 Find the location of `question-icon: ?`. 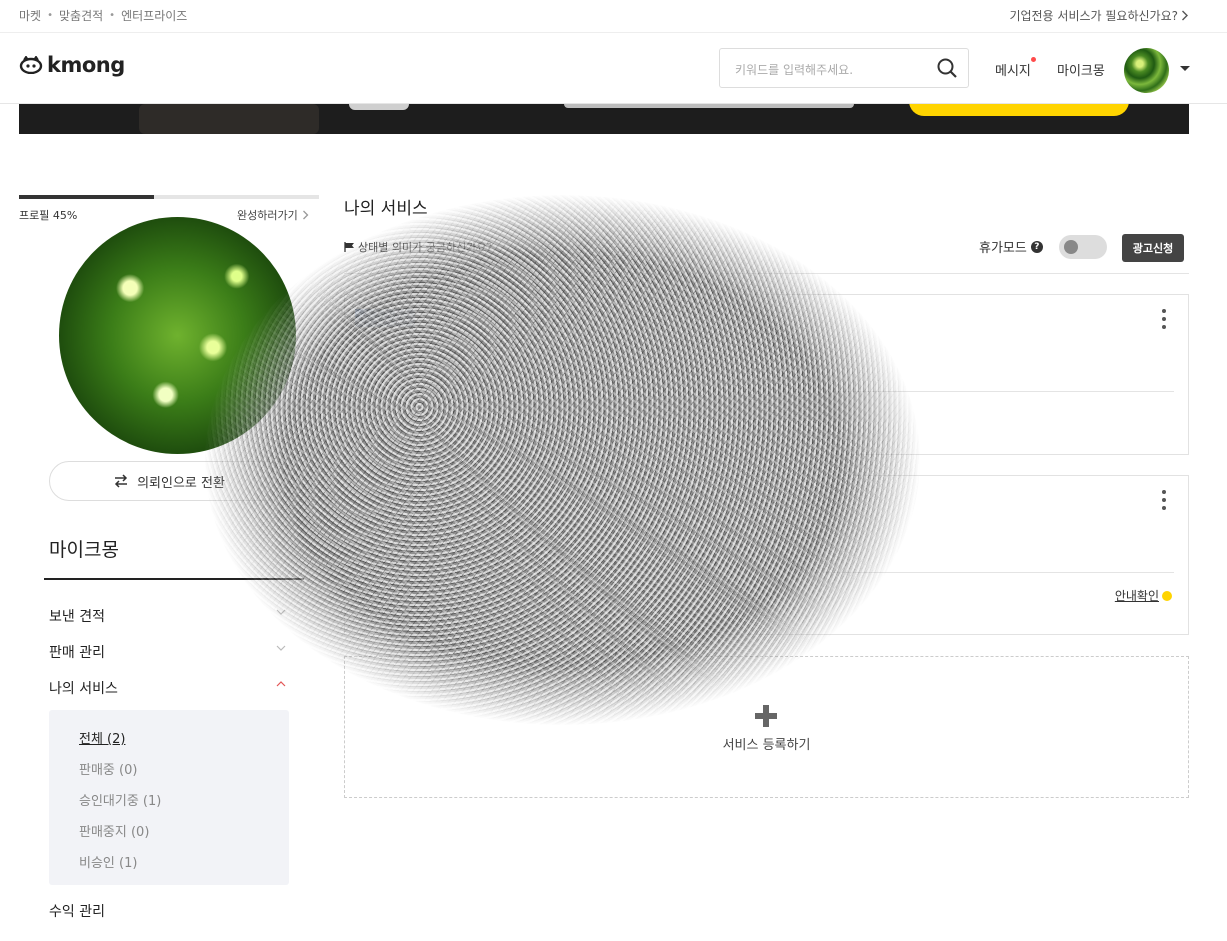

question-icon: ? is located at coordinates (1036, 246).